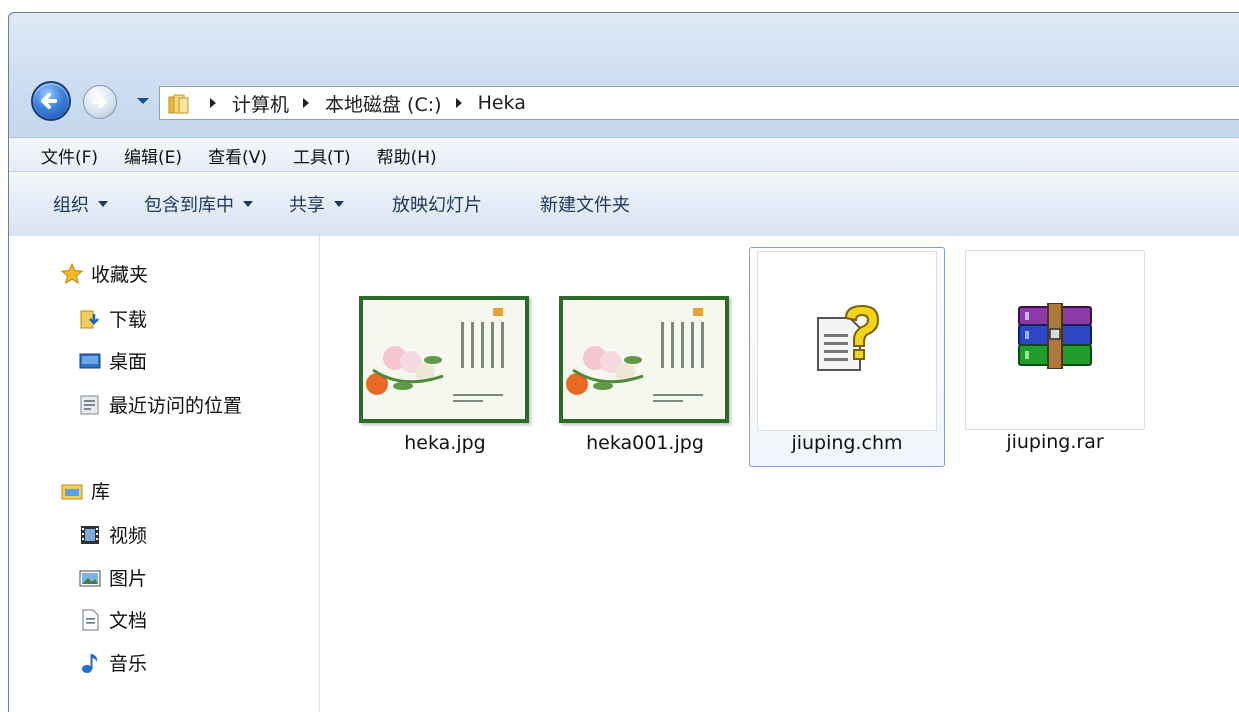 The width and height of the screenshot is (1239, 712). I want to click on slideshow-button: 放映幻灯片, so click(431, 204).